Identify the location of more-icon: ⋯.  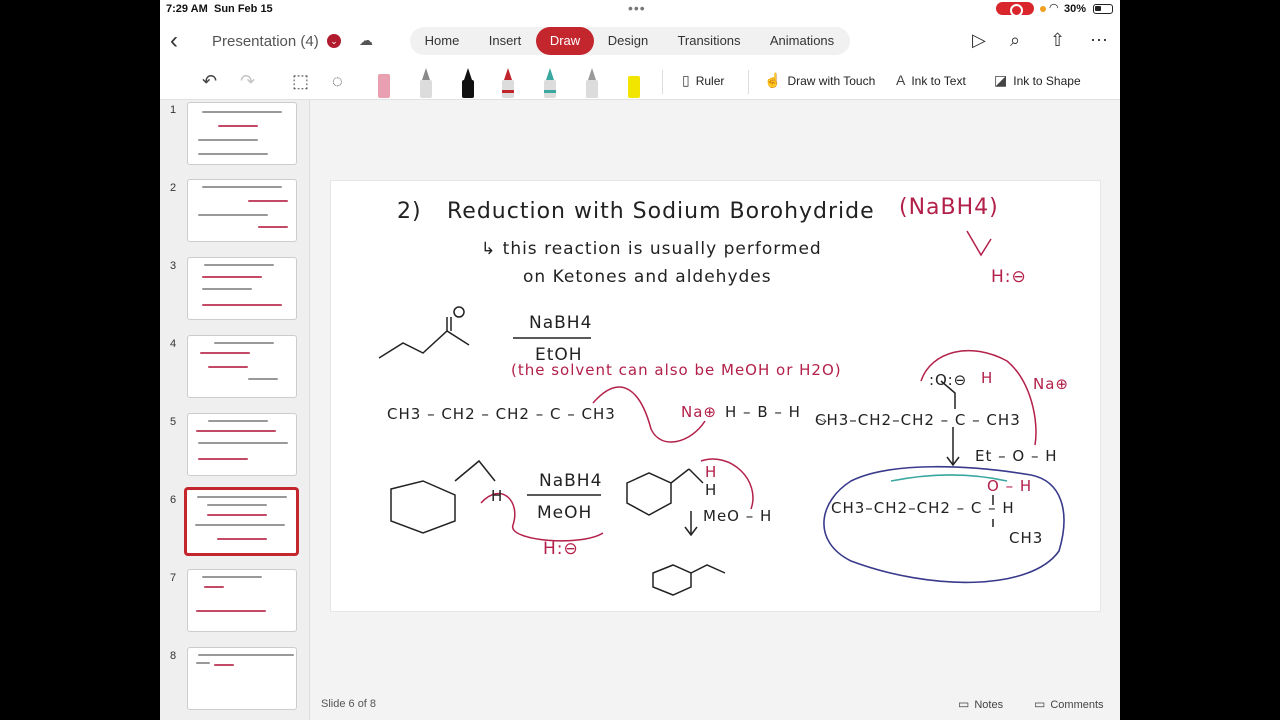
(1099, 40).